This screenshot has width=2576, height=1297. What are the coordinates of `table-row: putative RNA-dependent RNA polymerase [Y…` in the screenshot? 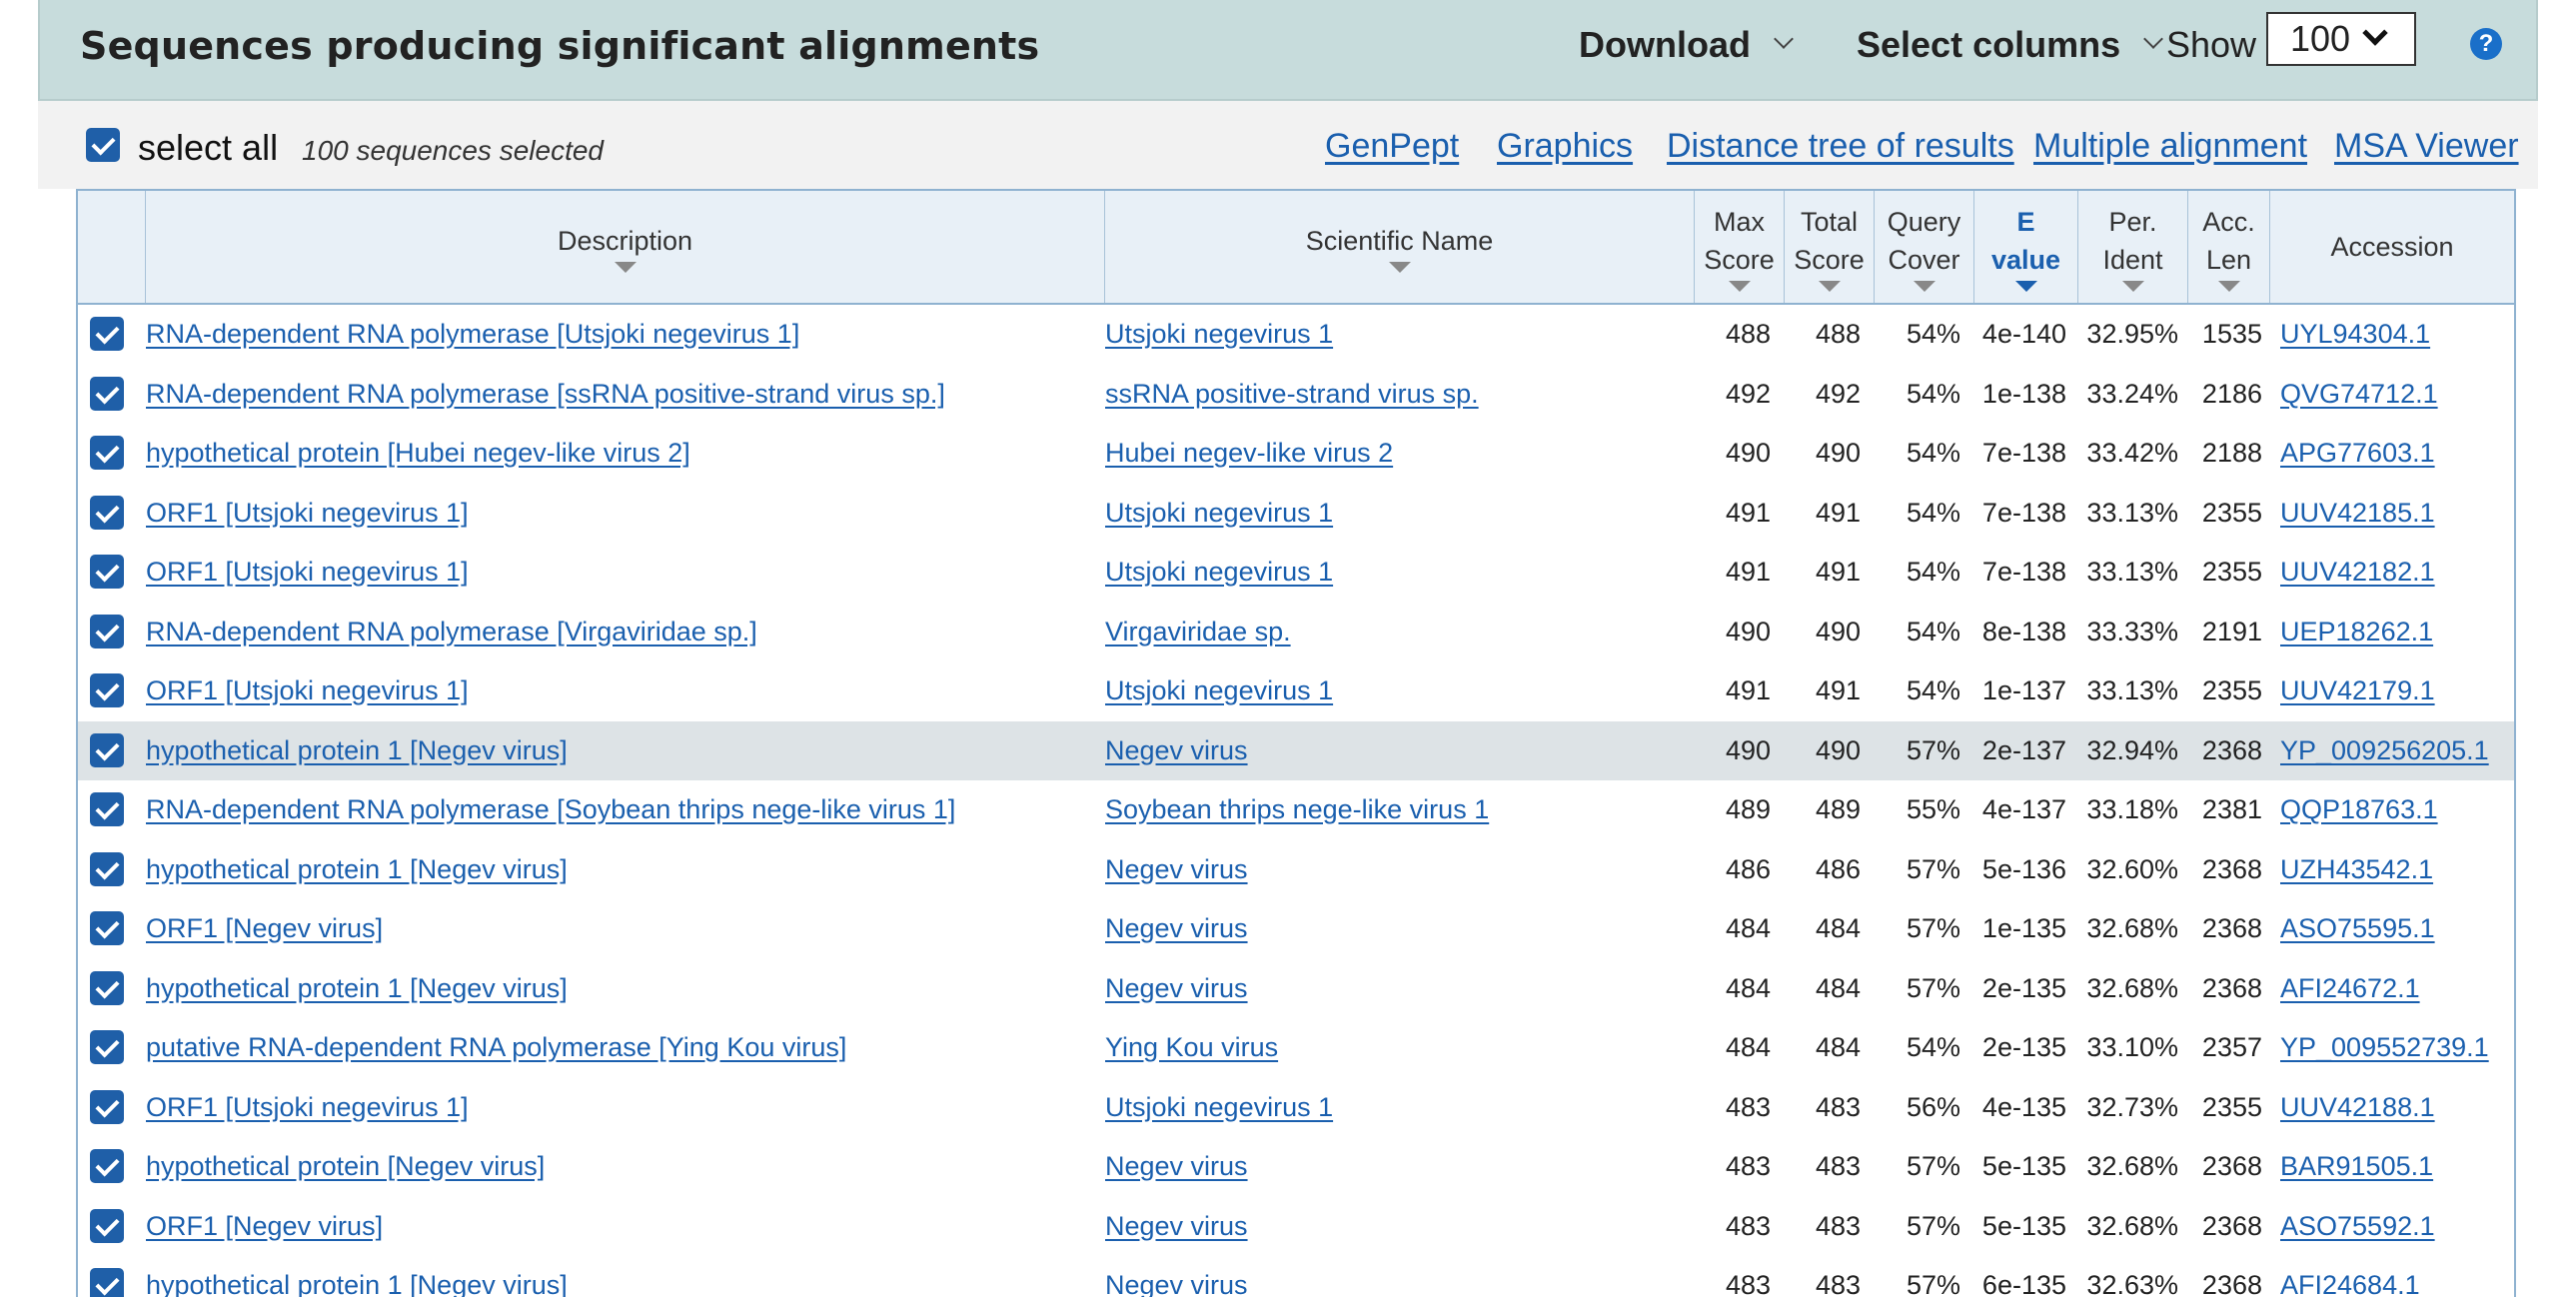 It's located at (1296, 1048).